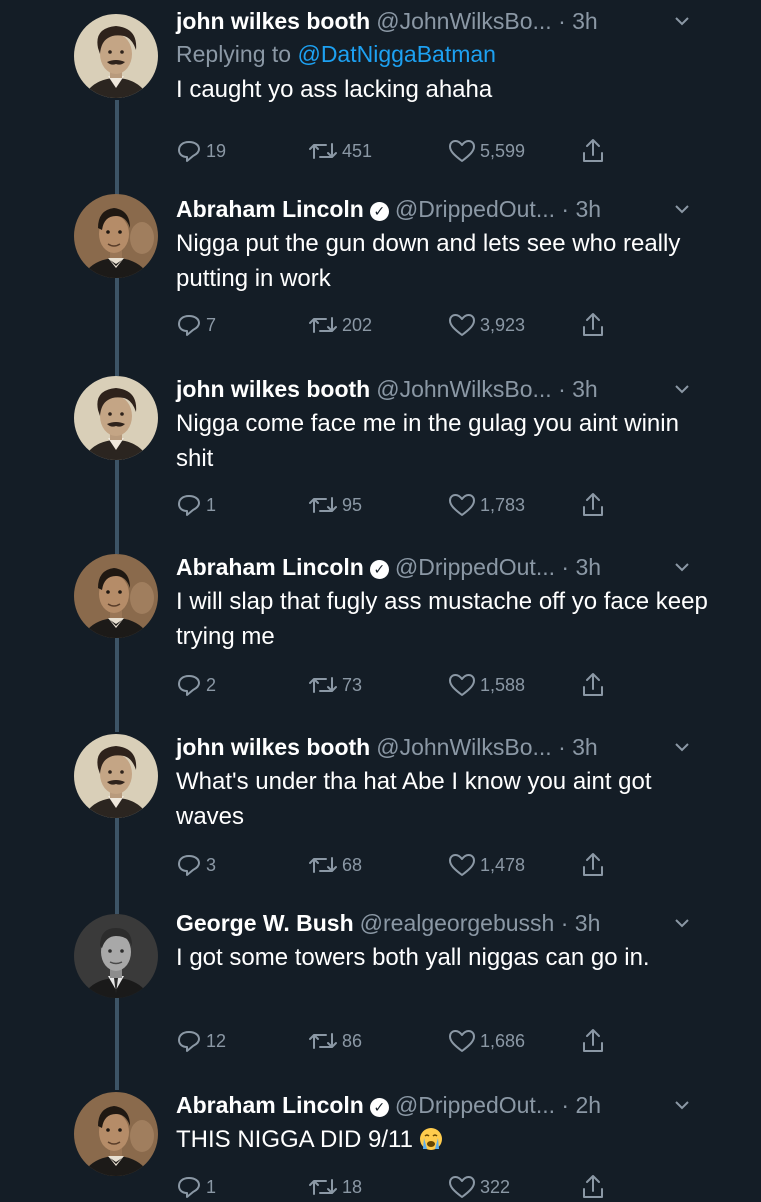 This screenshot has height=1202, width=761. Describe the element at coordinates (486, 685) in the screenshot. I see `like-button: 1,588` at that location.